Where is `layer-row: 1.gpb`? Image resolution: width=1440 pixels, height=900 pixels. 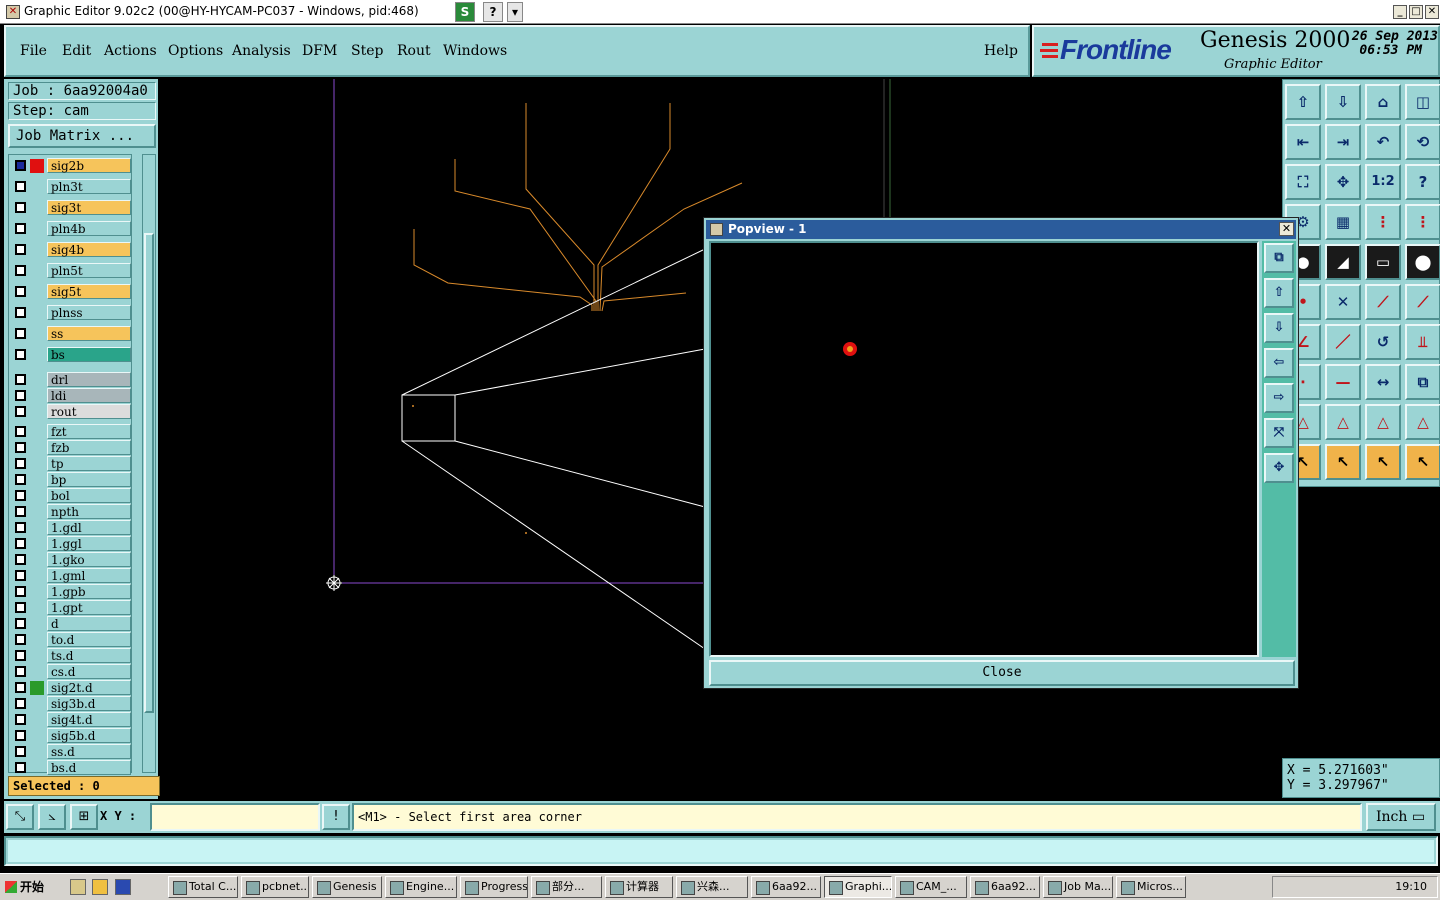
layer-row: 1.gpb is located at coordinates (71, 592).